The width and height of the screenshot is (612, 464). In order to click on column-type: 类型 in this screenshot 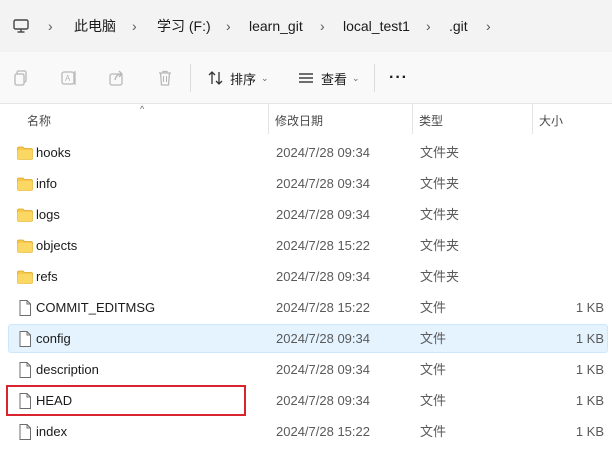, I will do `click(431, 120)`.